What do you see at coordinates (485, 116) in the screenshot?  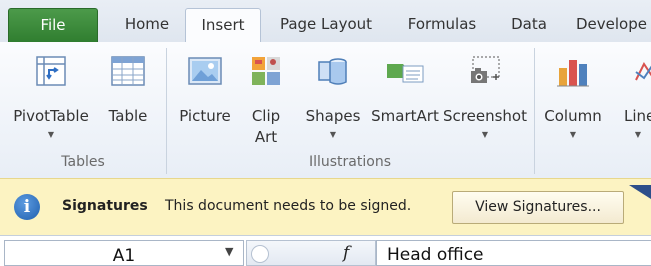 I see `screenshot-label: Screenshot` at bounding box center [485, 116].